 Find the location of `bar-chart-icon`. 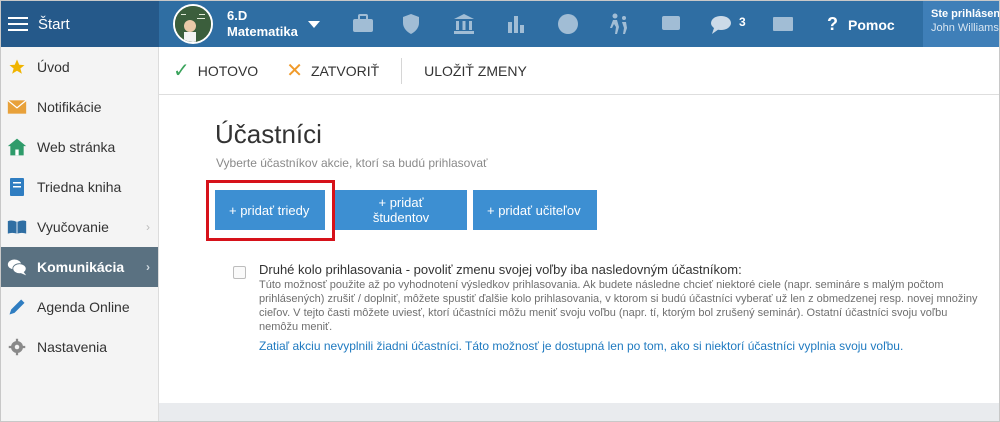

bar-chart-icon is located at coordinates (516, 24).